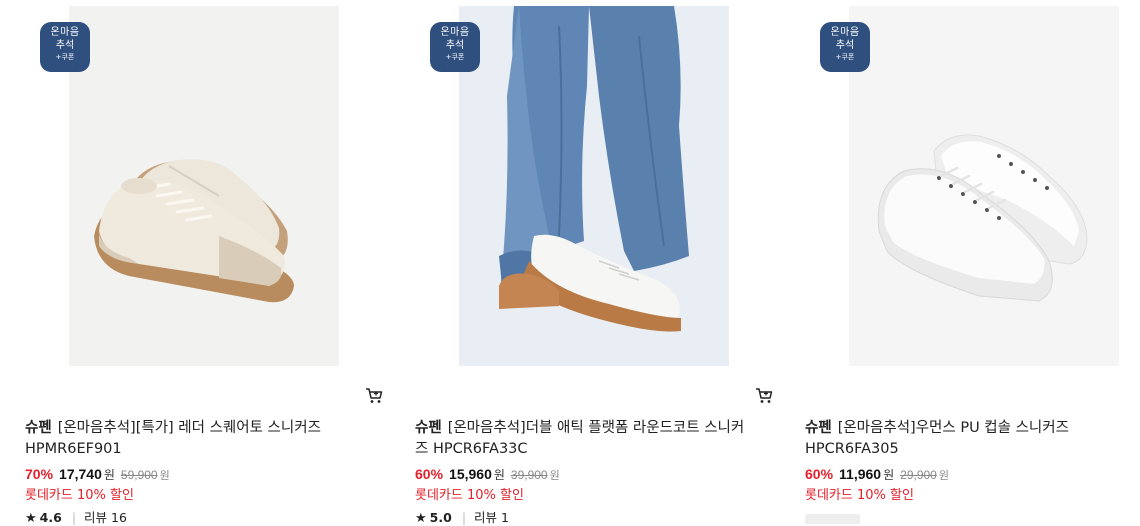 This screenshot has height=526, width=1140. I want to click on rating-row: ★ 4.6 | 리뷰 16, so click(76, 516).